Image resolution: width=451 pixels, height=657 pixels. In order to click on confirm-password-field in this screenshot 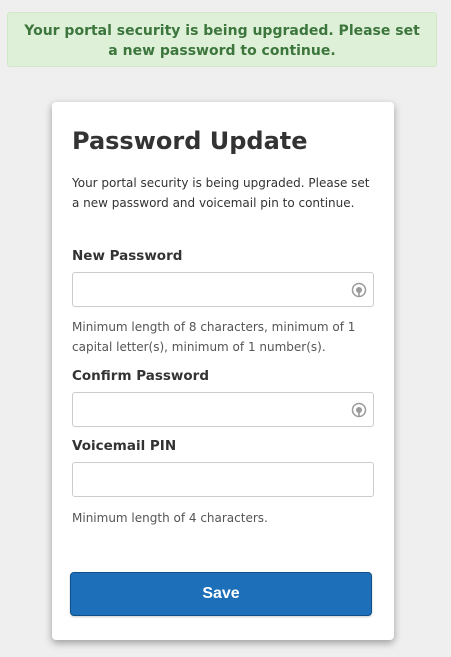, I will do `click(223, 409)`.